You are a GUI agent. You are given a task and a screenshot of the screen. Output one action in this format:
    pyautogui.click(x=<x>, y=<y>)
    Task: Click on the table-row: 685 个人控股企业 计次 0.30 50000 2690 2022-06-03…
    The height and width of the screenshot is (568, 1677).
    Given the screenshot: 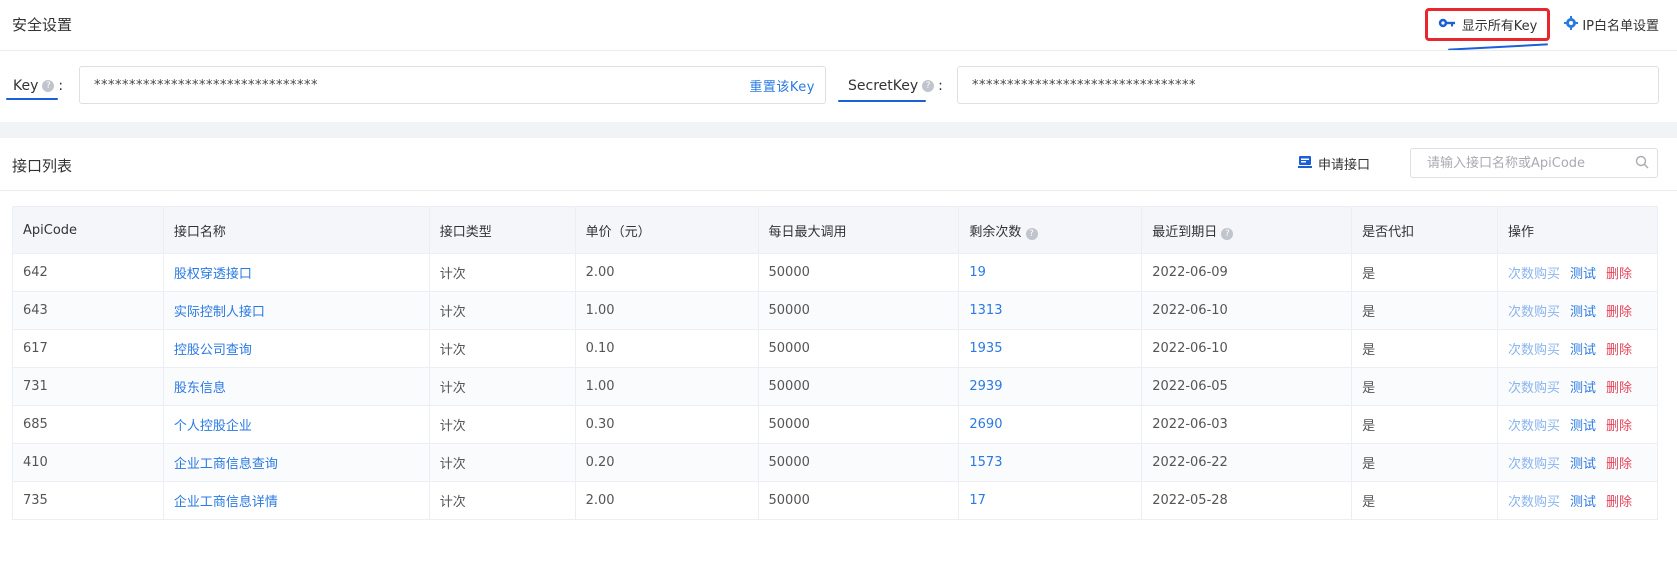 What is the action you would take?
    pyautogui.click(x=835, y=424)
    